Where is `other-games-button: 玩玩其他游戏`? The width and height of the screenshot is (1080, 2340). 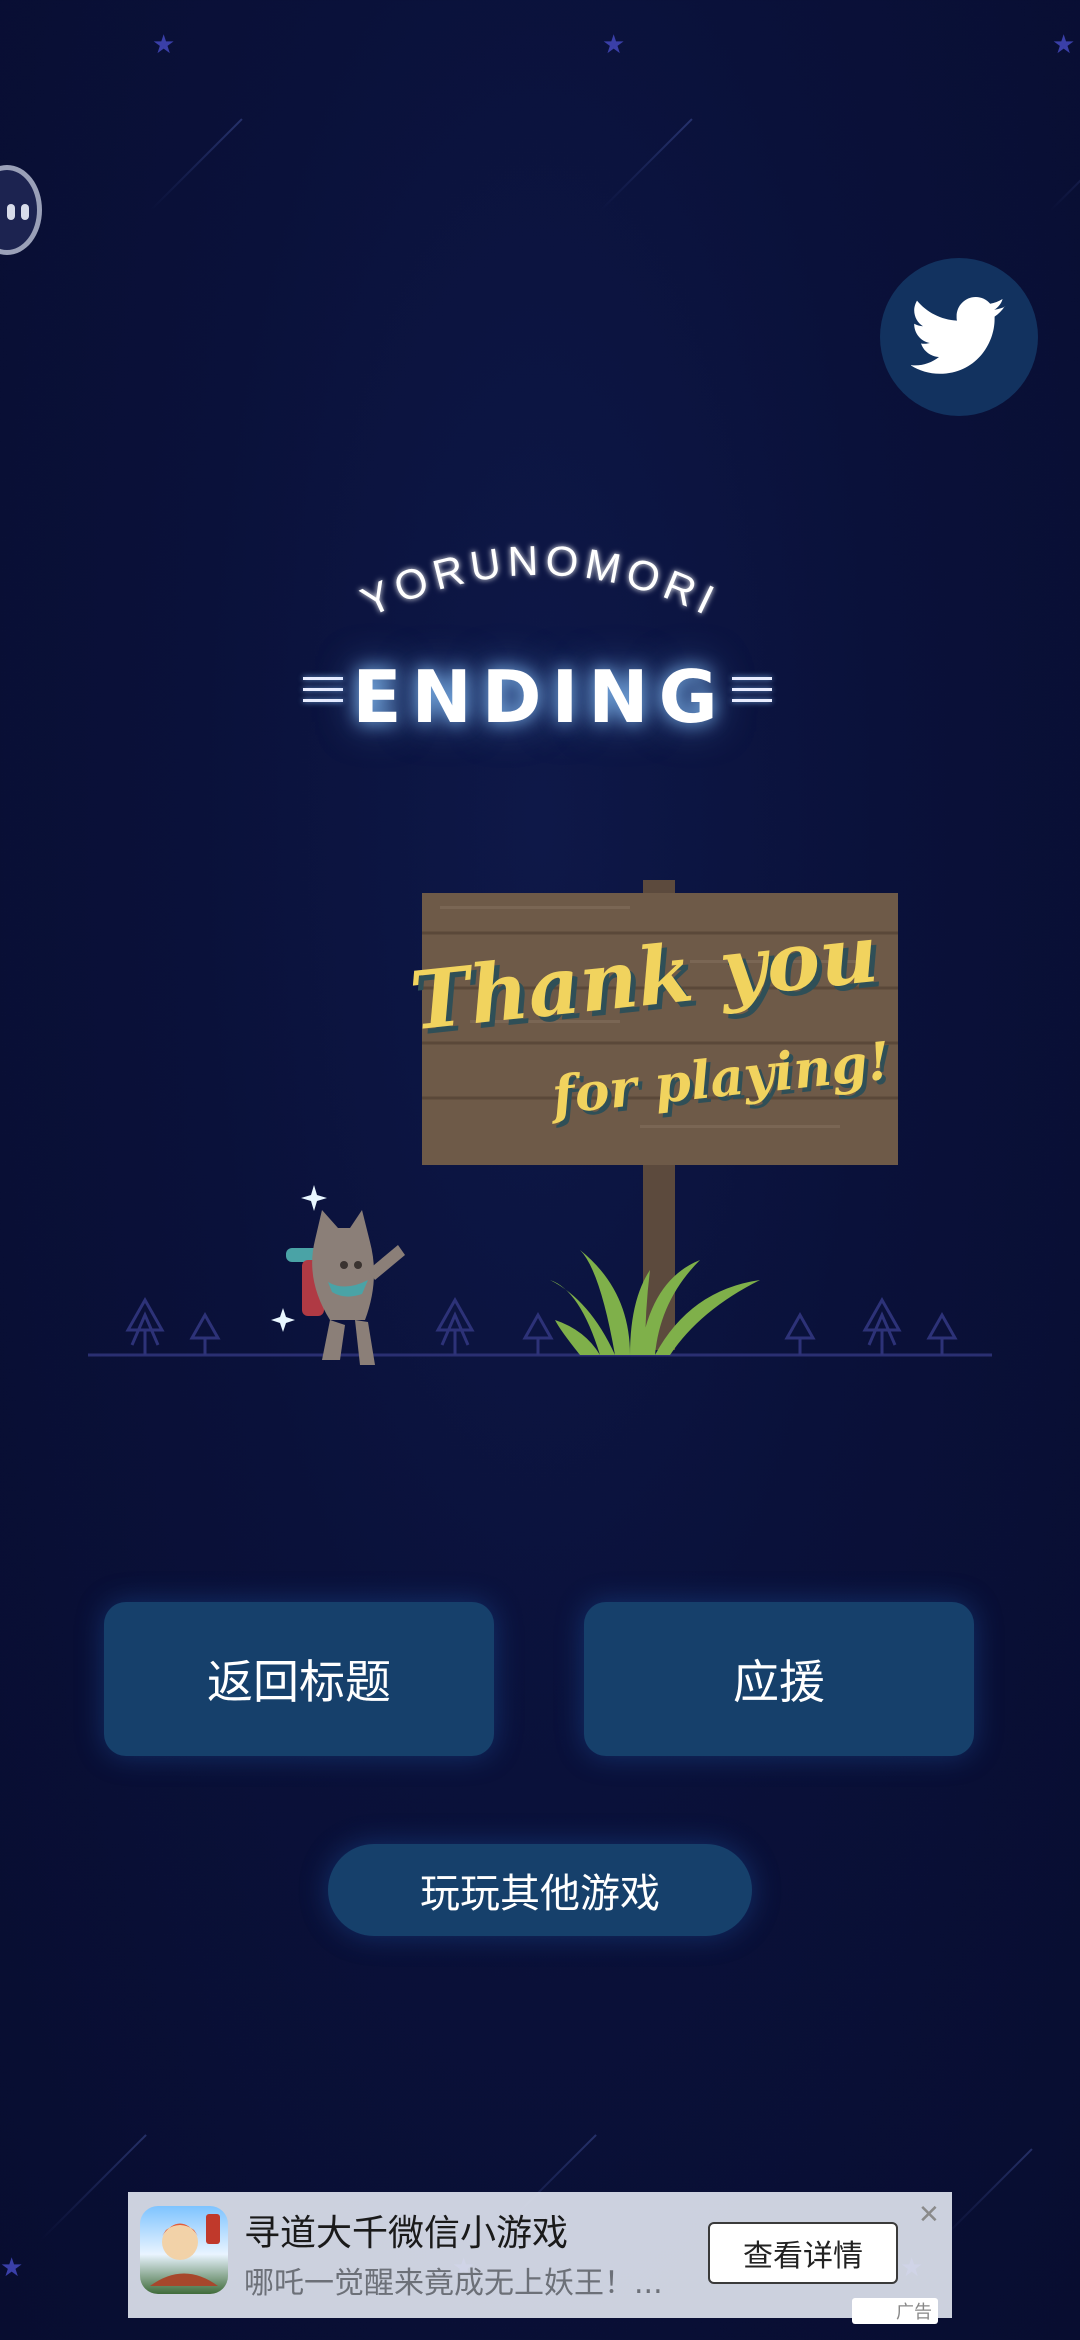 other-games-button: 玩玩其他游戏 is located at coordinates (540, 1890).